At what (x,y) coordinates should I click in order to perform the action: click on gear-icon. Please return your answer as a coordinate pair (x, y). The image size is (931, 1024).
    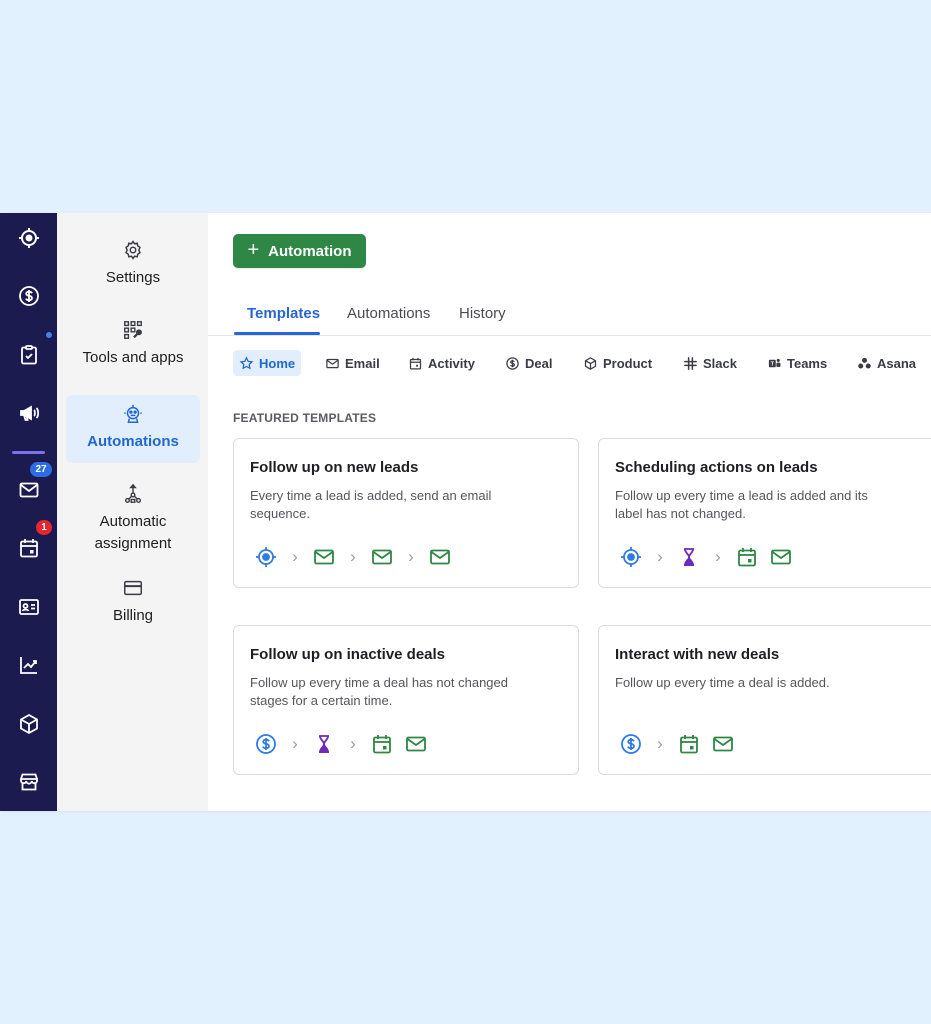
    Looking at the image, I should click on (133, 250).